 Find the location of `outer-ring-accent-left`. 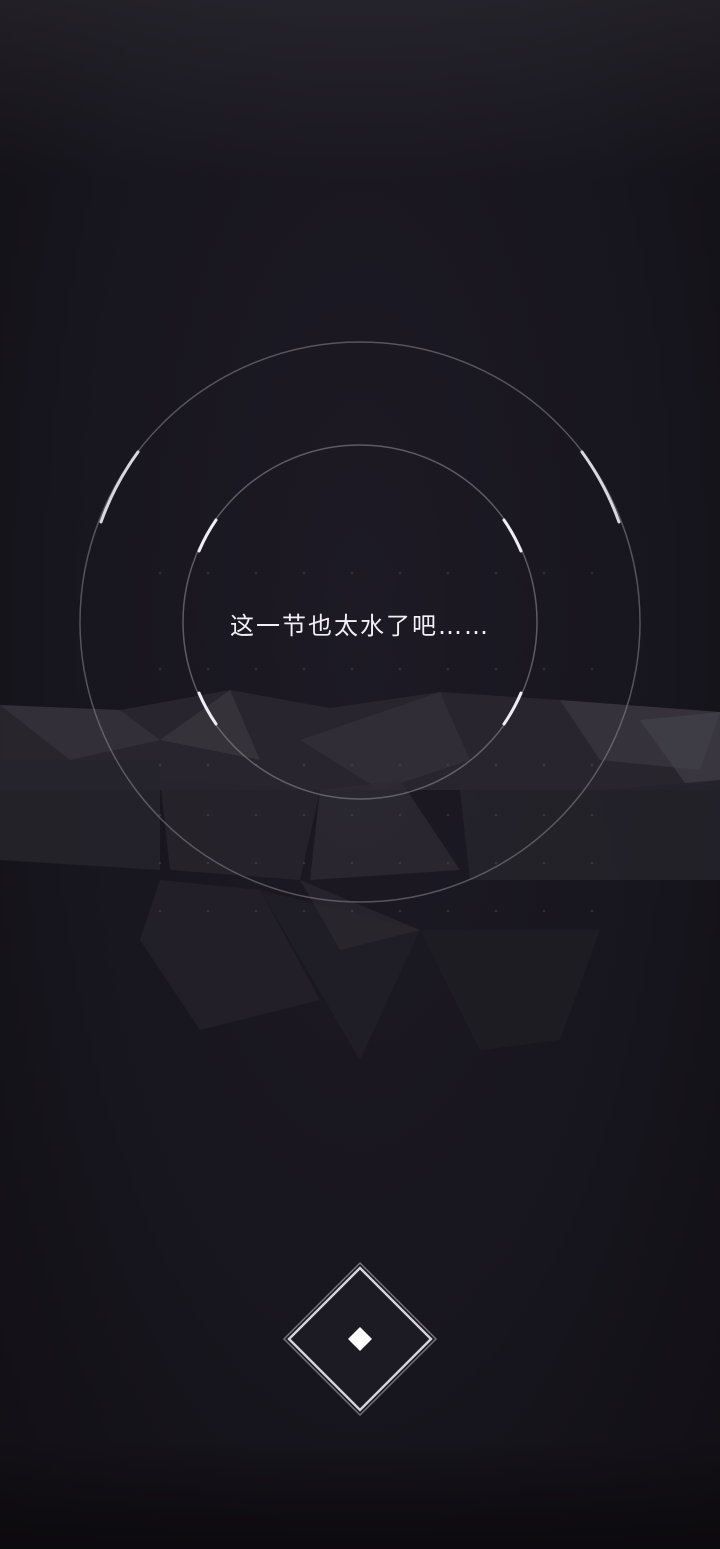

outer-ring-accent-left is located at coordinates (119, 487).